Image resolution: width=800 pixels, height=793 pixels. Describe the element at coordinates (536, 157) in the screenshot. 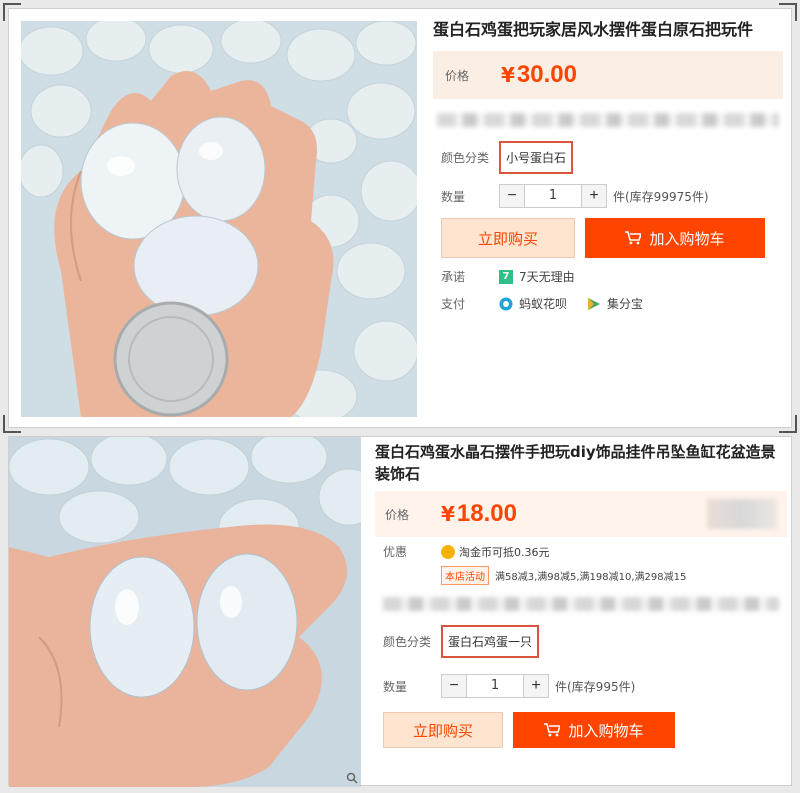

I see `color-option-chip: 小号蛋白石` at that location.